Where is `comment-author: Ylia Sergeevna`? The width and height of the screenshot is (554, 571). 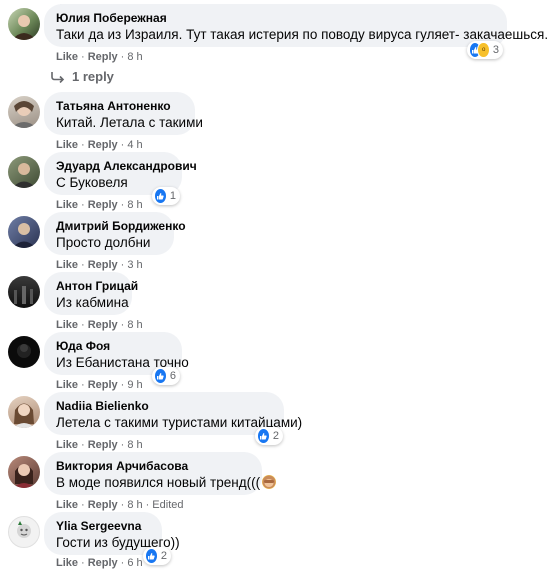
comment-author: Ylia Sergeevna is located at coordinates (103, 526).